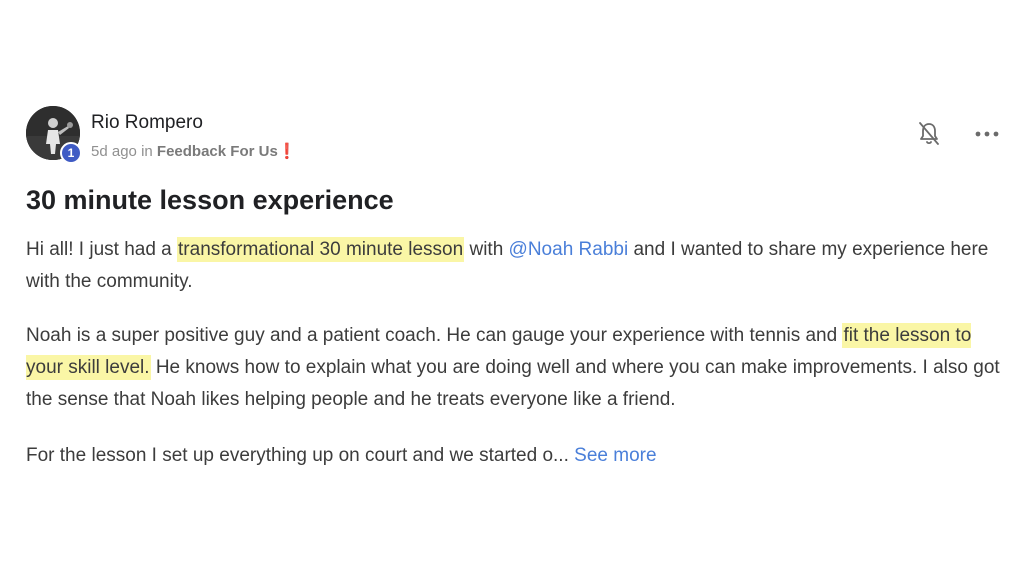 The width and height of the screenshot is (1024, 576). What do you see at coordinates (321, 249) in the screenshot?
I see `highlight-text: transformational 30 minute lesson` at bounding box center [321, 249].